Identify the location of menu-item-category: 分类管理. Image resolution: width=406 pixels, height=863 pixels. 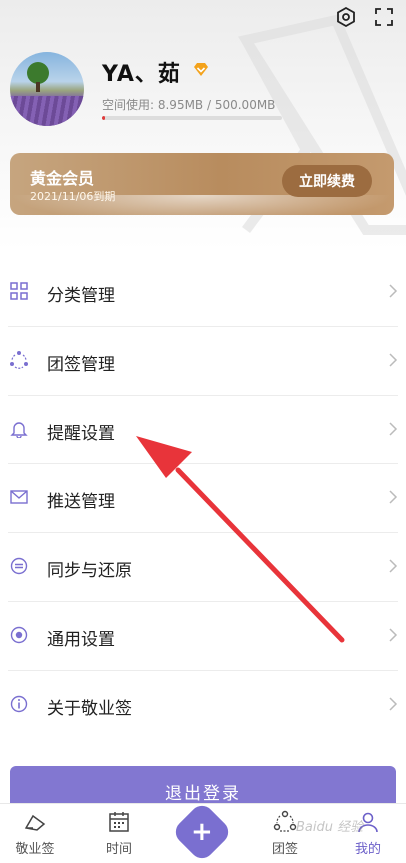
(203, 292).